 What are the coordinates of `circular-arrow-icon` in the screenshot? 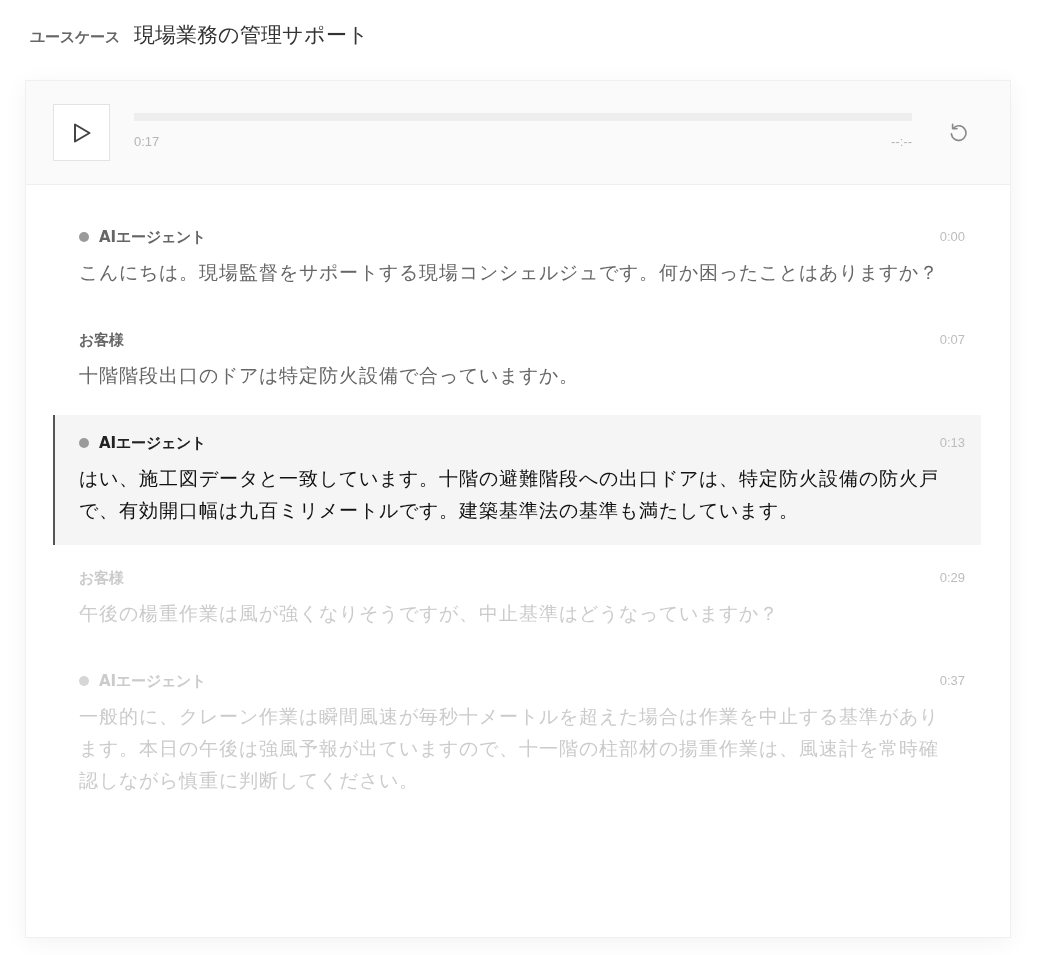 It's located at (958, 132).